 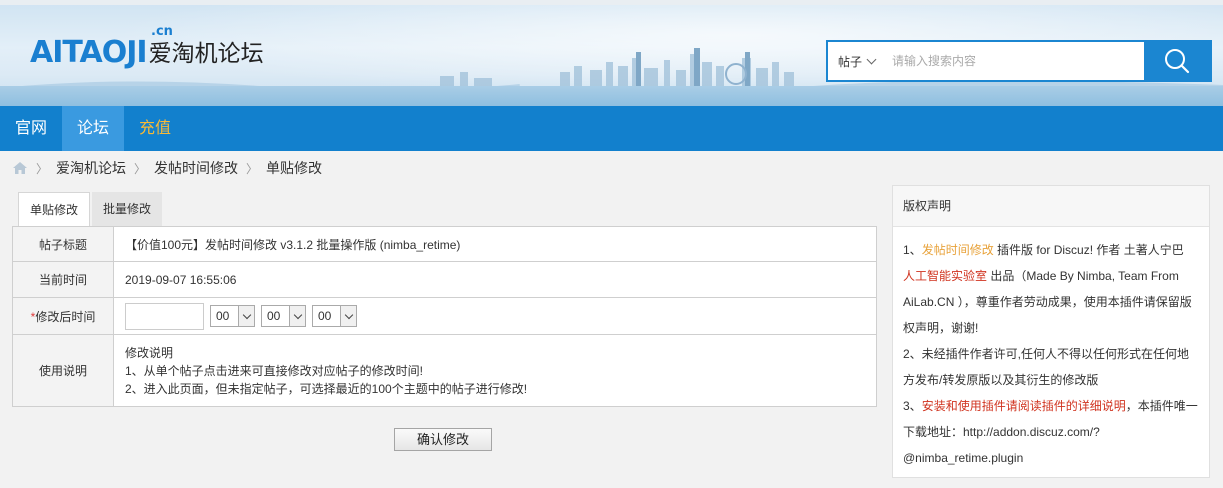 I want to click on search-button, so click(x=1177, y=61).